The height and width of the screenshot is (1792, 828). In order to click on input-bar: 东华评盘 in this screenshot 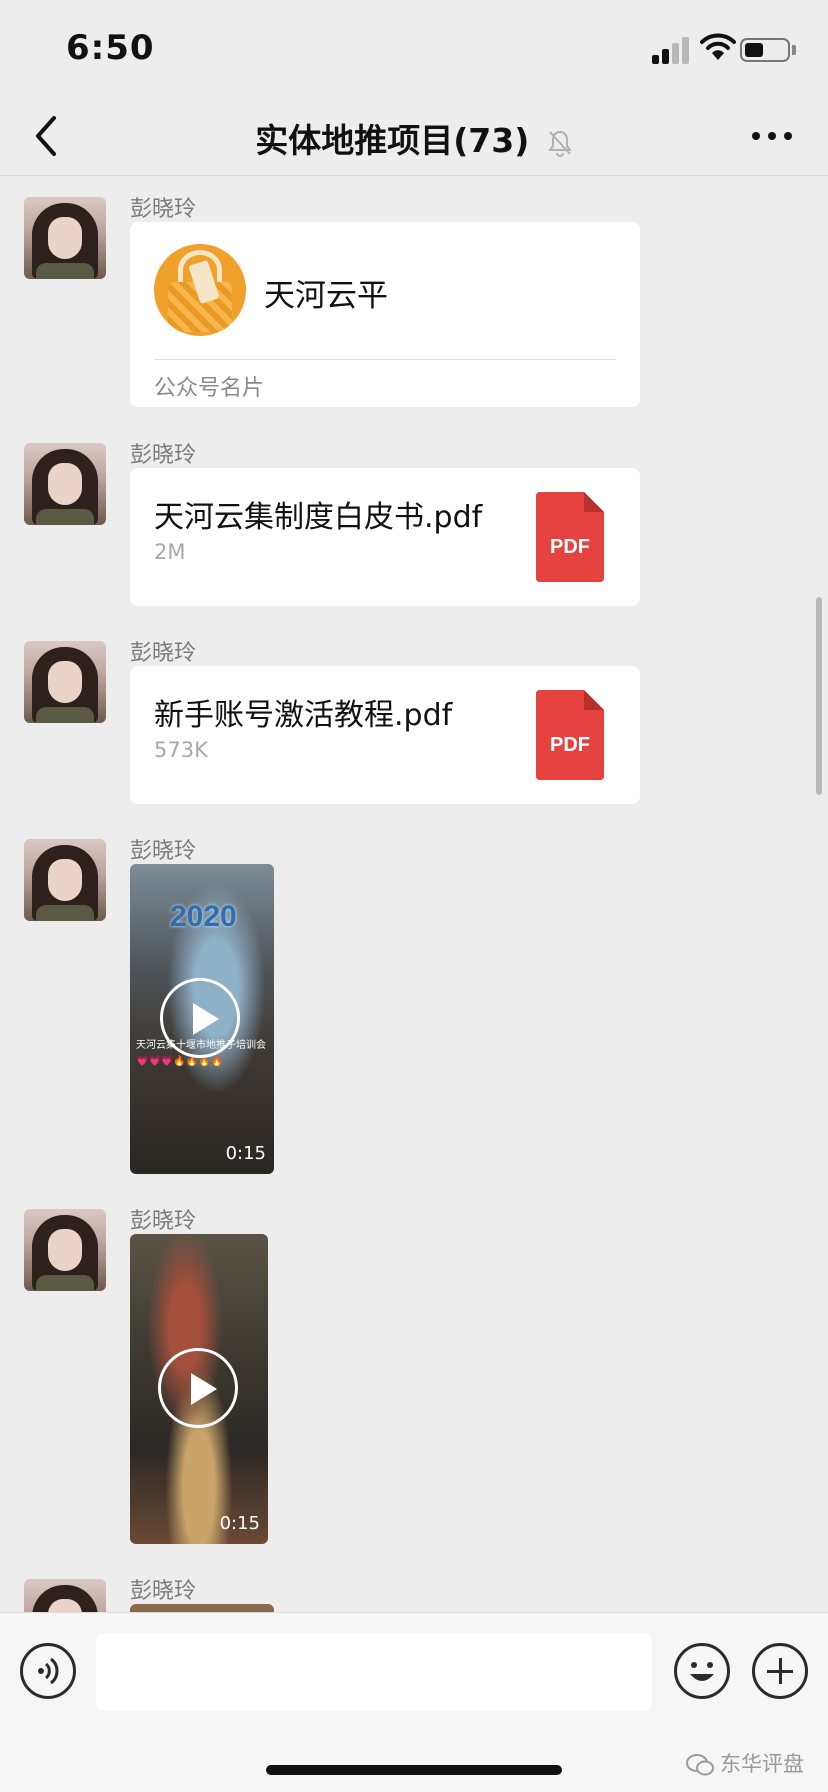, I will do `click(414, 1702)`.